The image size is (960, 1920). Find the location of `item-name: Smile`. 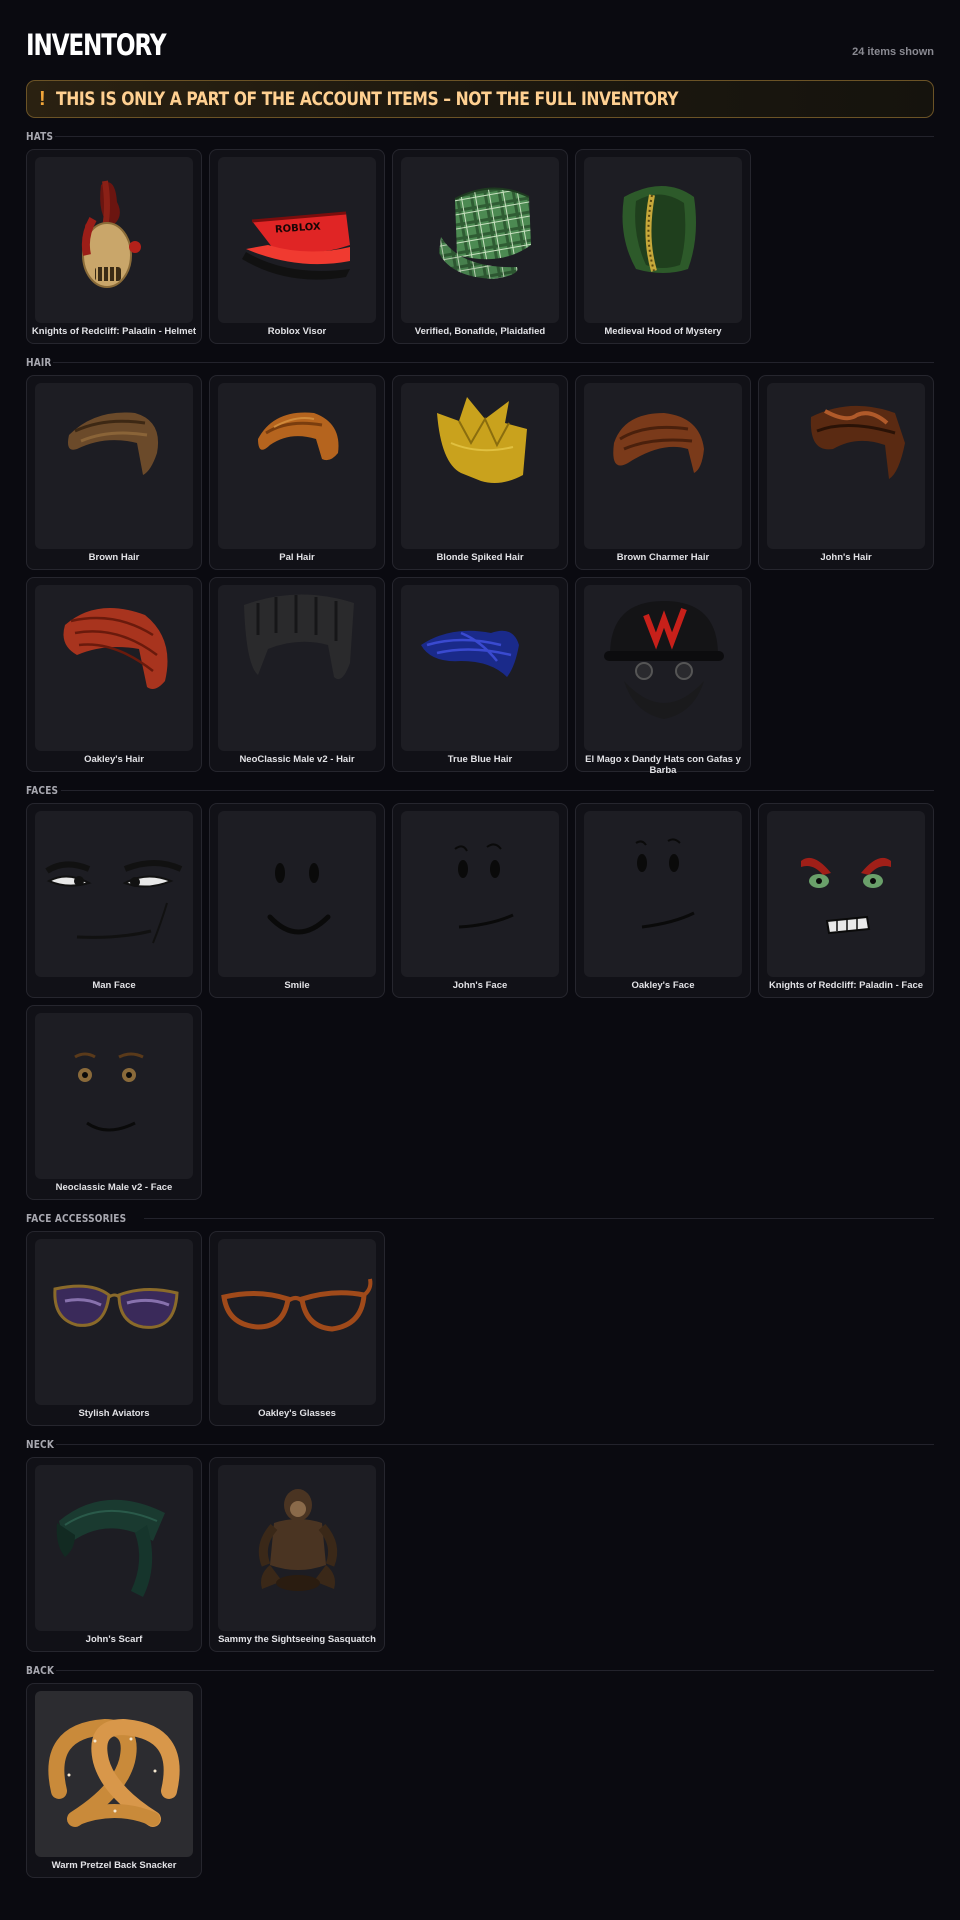

item-name: Smile is located at coordinates (297, 985).